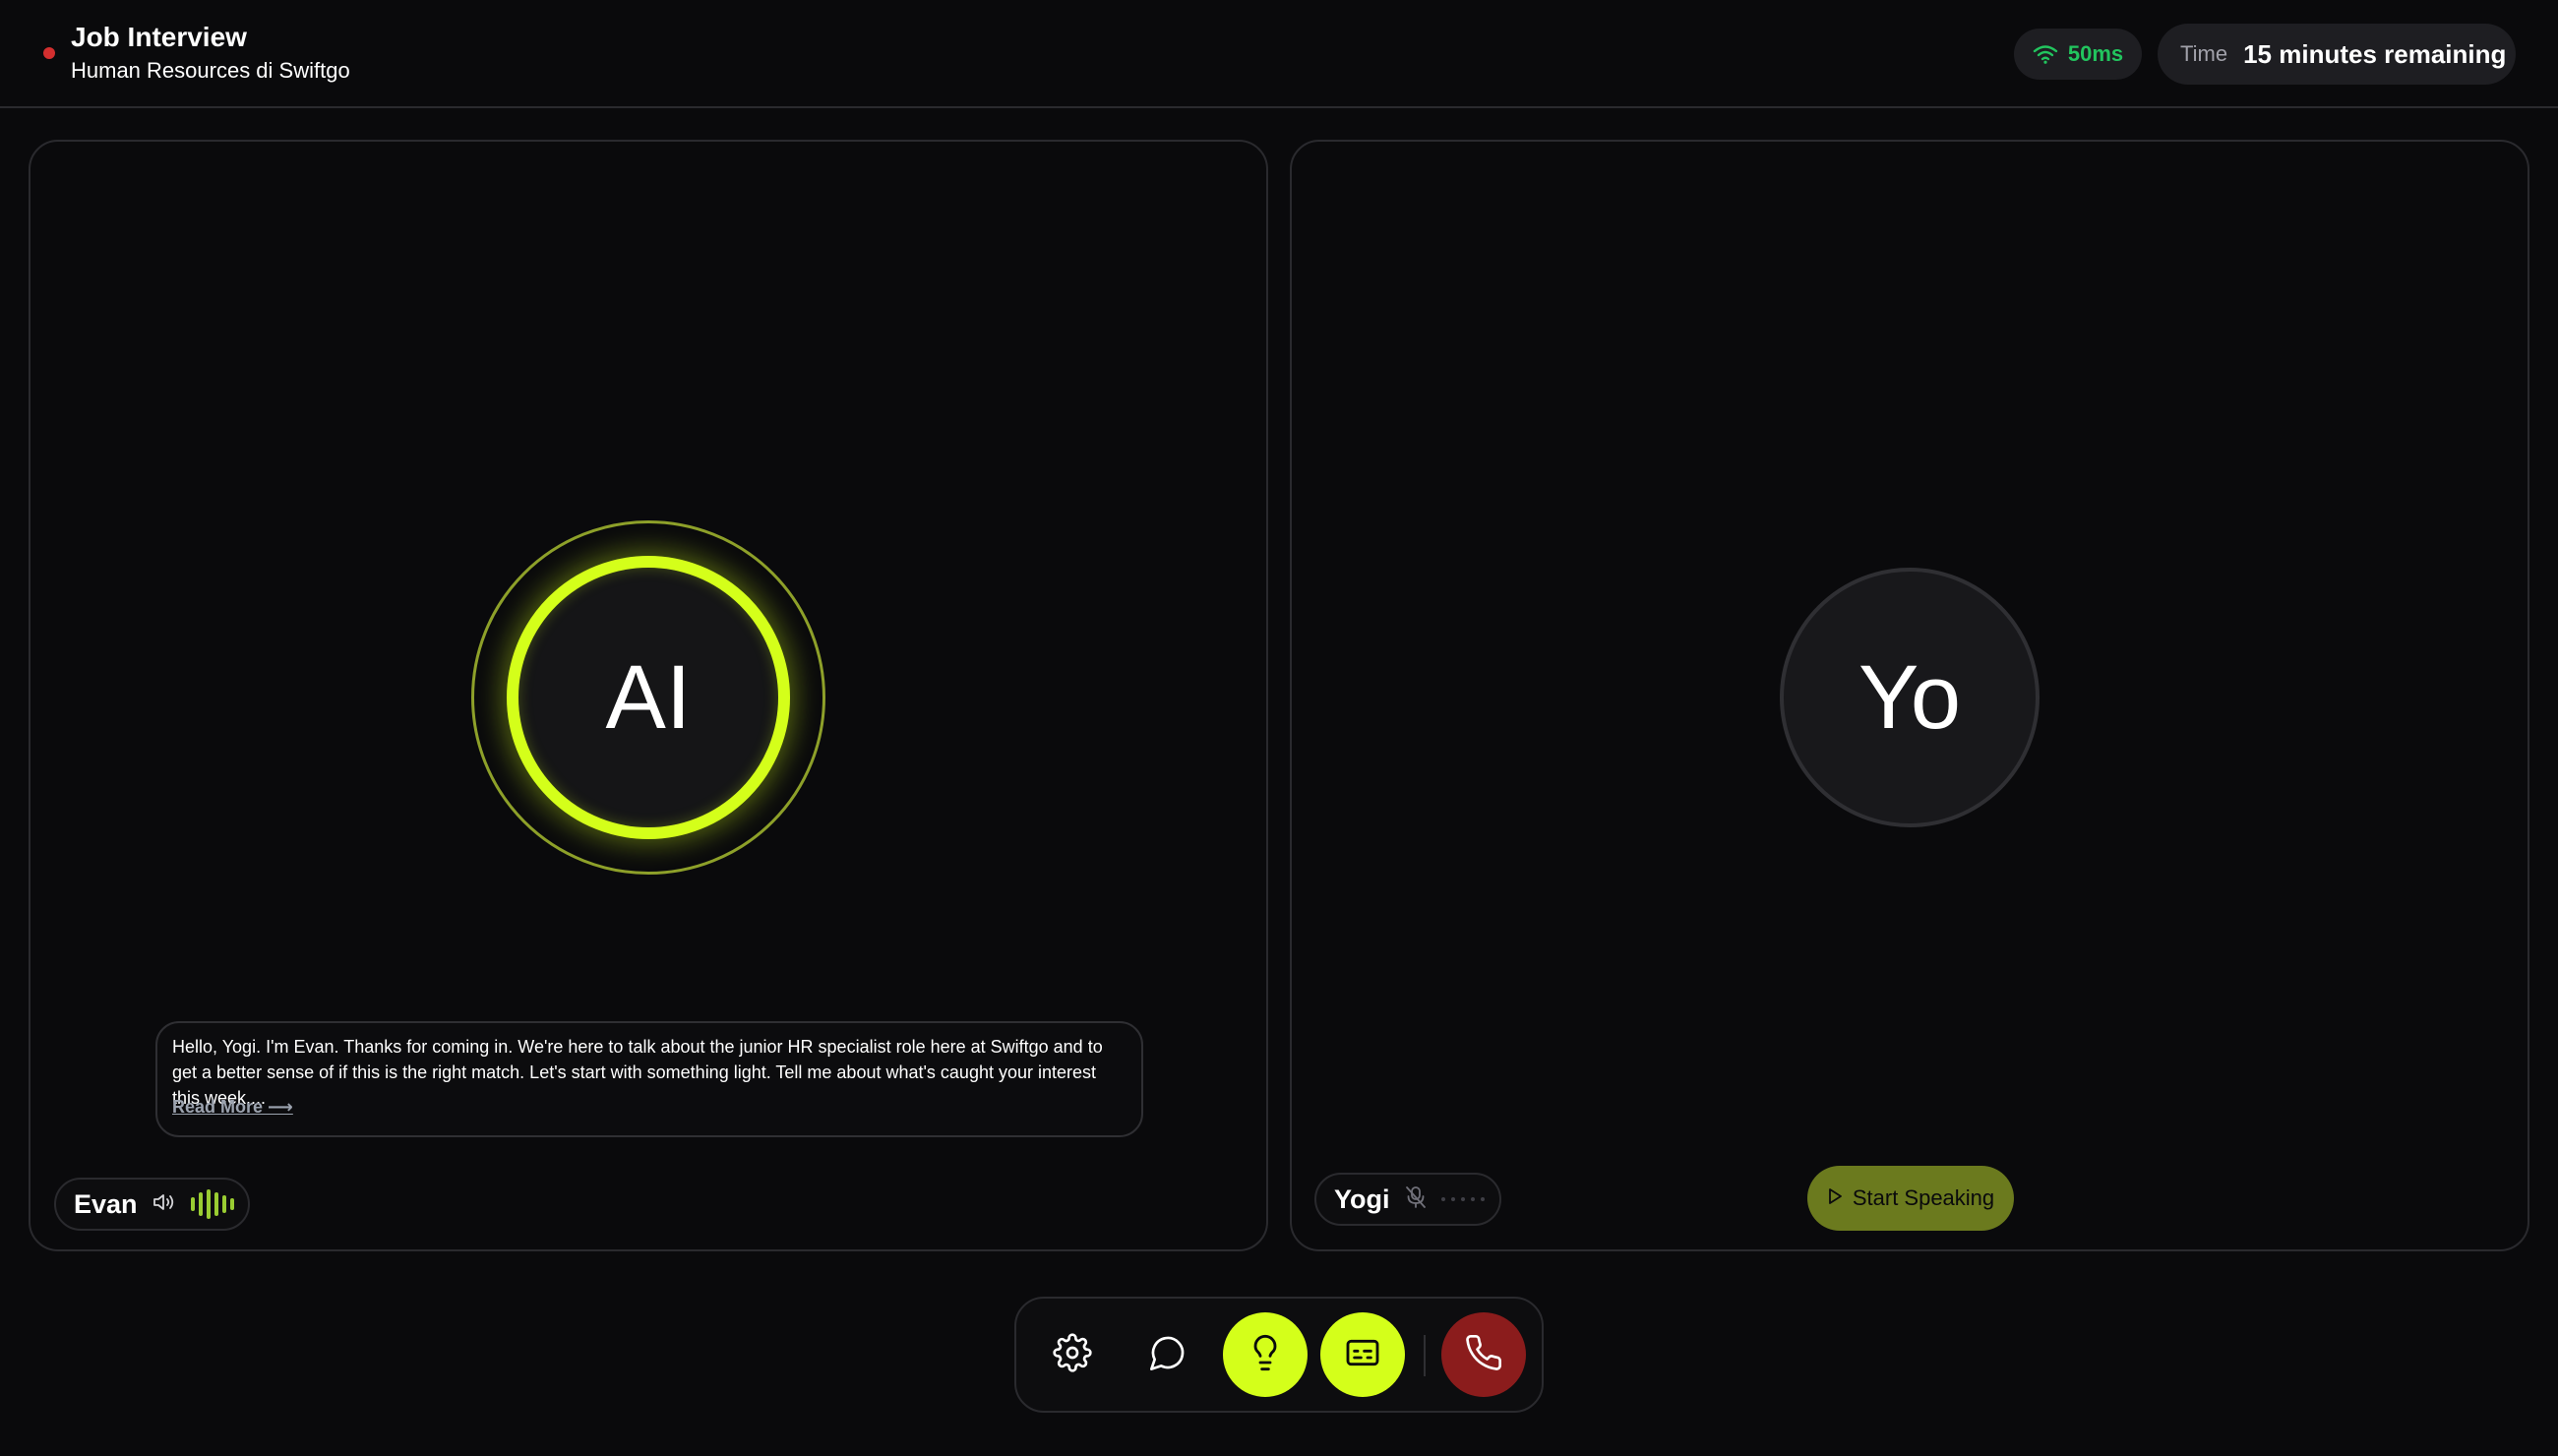 The image size is (2558, 1456). I want to click on ai-avatar-initials: AI, so click(648, 697).